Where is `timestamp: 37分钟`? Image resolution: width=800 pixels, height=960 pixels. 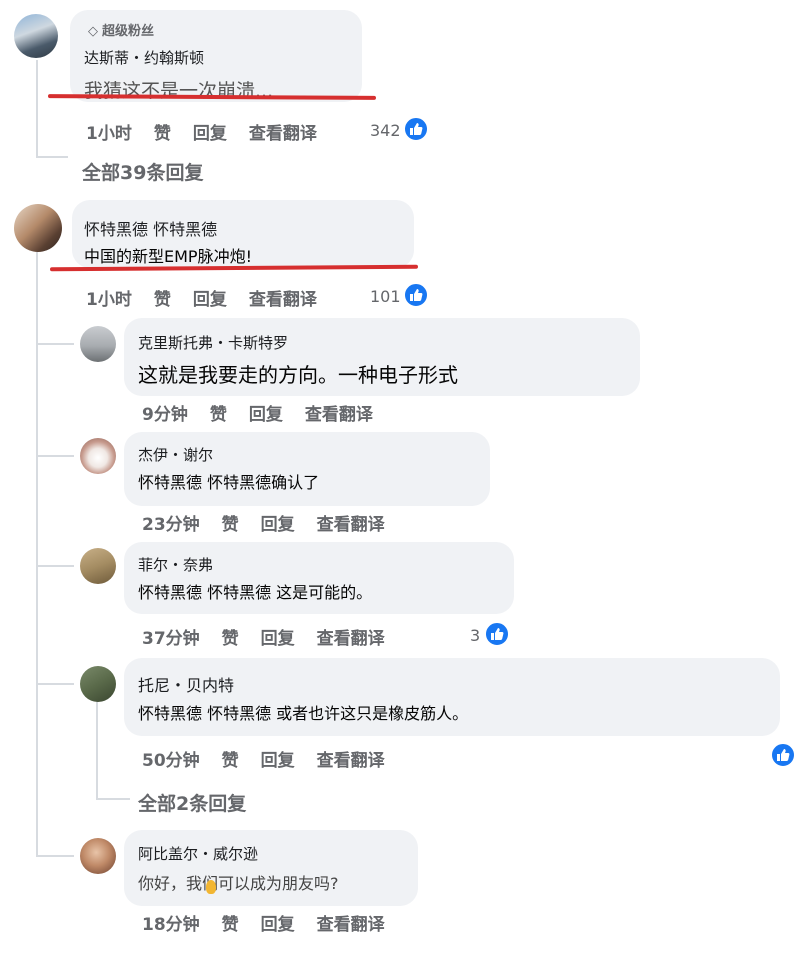 timestamp: 37分钟 is located at coordinates (171, 639).